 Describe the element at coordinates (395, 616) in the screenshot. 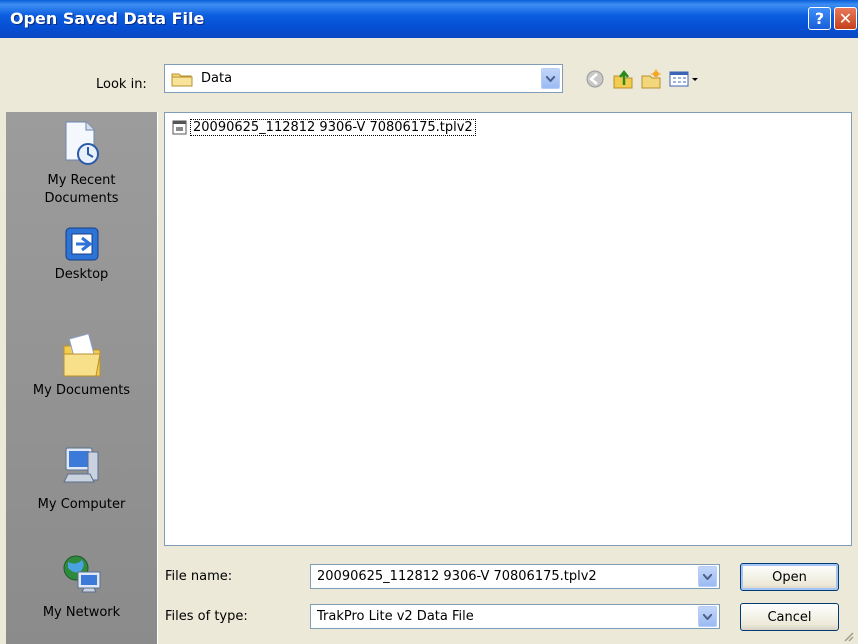

I see `file-type-value: TrakPro Lite v2 Data File` at that location.